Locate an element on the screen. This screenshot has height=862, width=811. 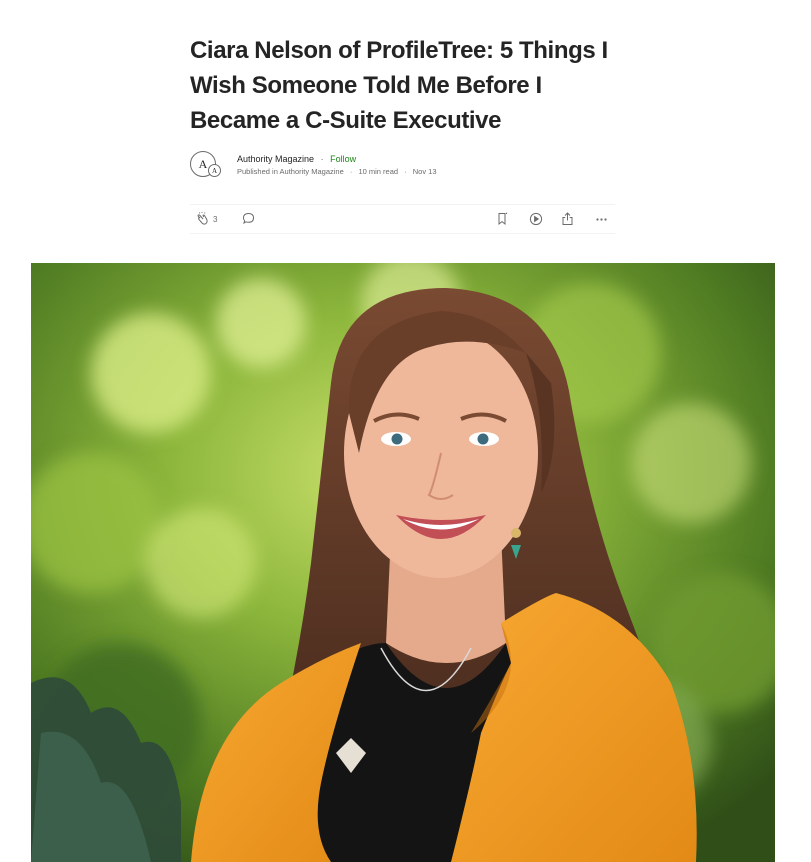
more-icon is located at coordinates (601, 219).